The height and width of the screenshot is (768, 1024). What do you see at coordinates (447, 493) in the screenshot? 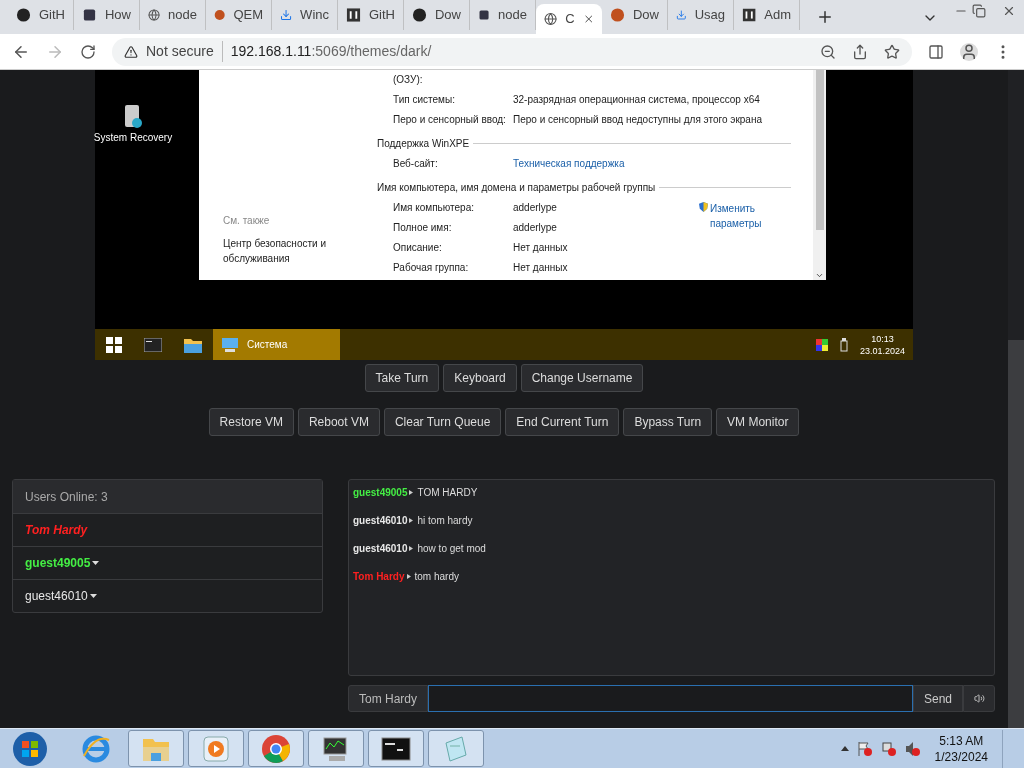
I see `message-text: TOM HARDY` at bounding box center [447, 493].